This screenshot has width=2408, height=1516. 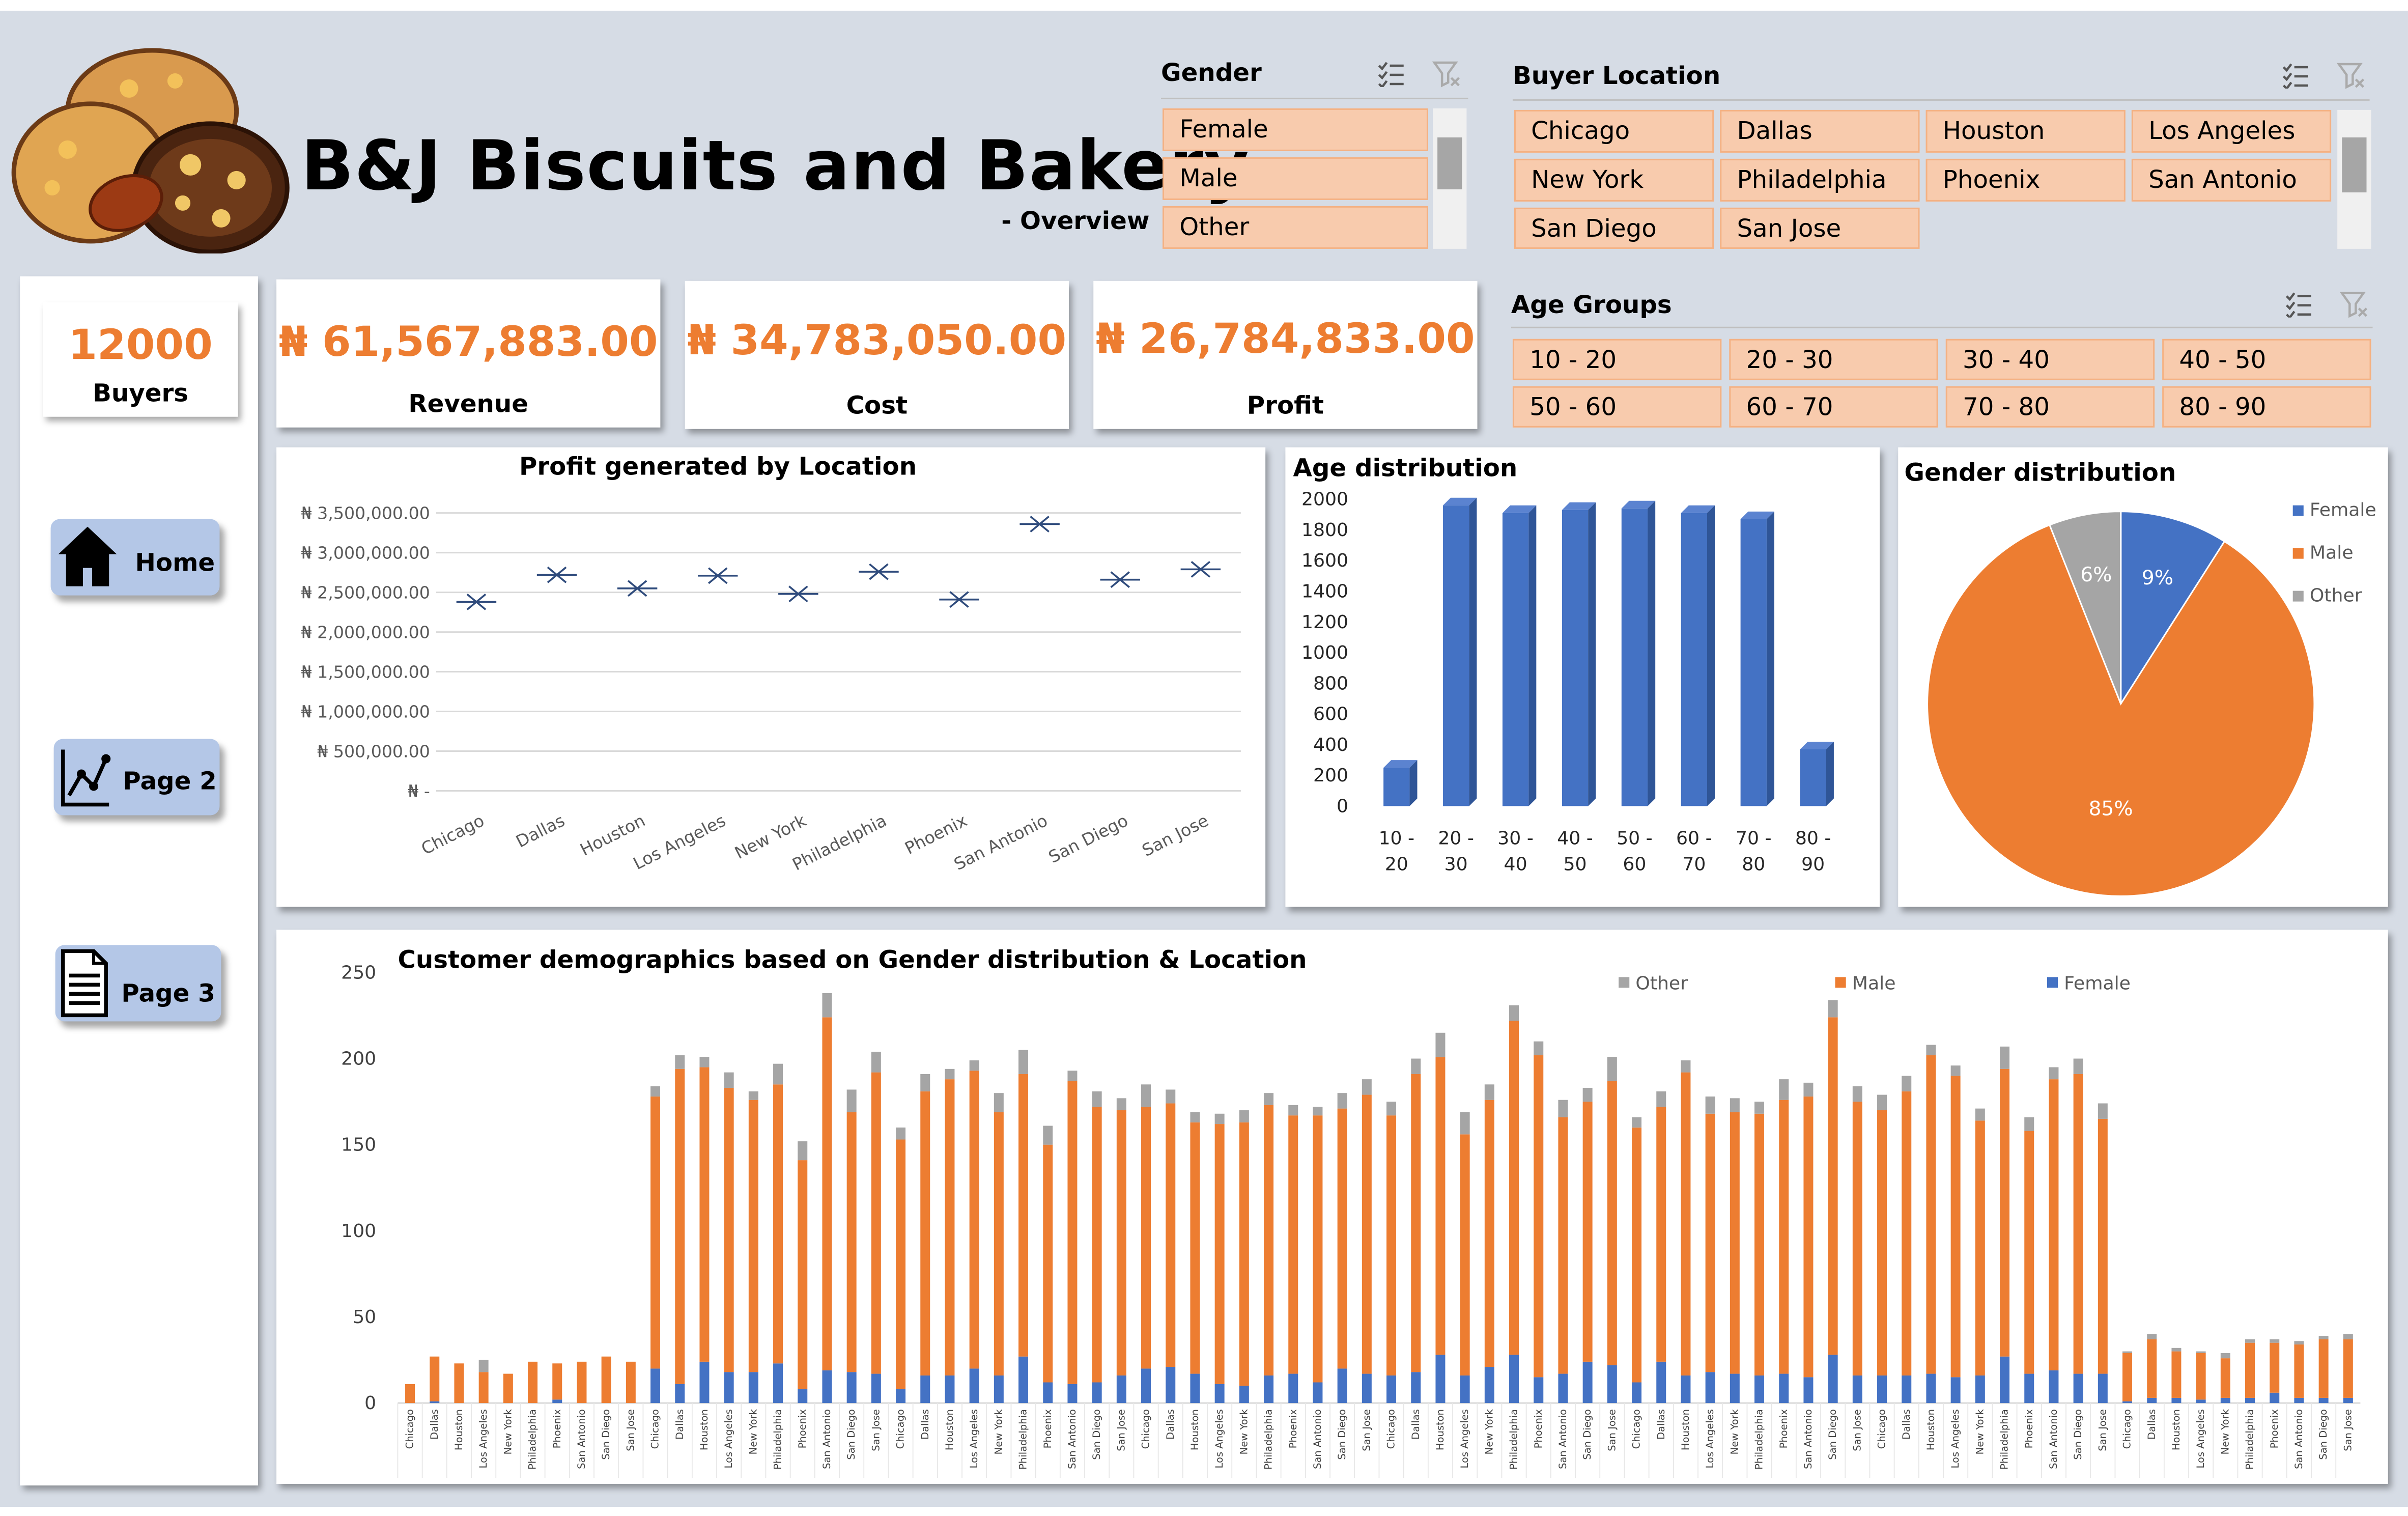 I want to click on legend-label: Other, so click(x=2336, y=595).